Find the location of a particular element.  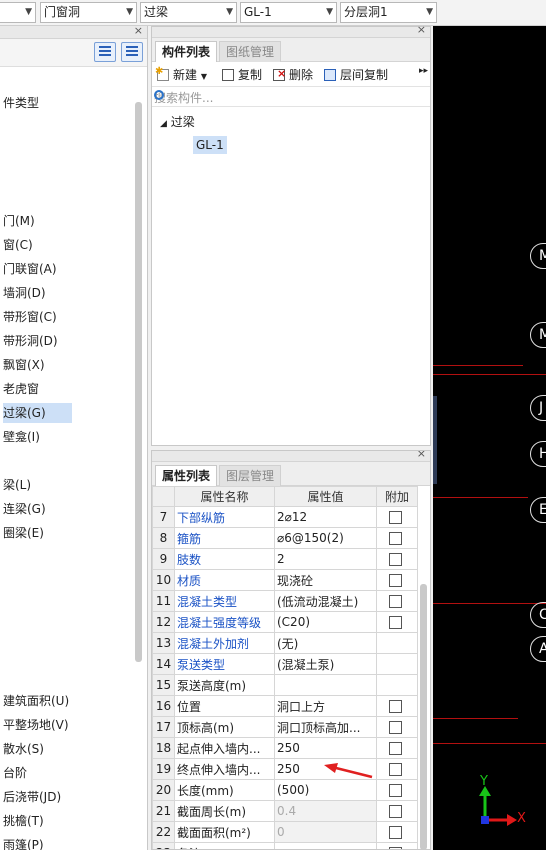

table-row: 18 起点伸入墙内... 250 is located at coordinates (285, 748).